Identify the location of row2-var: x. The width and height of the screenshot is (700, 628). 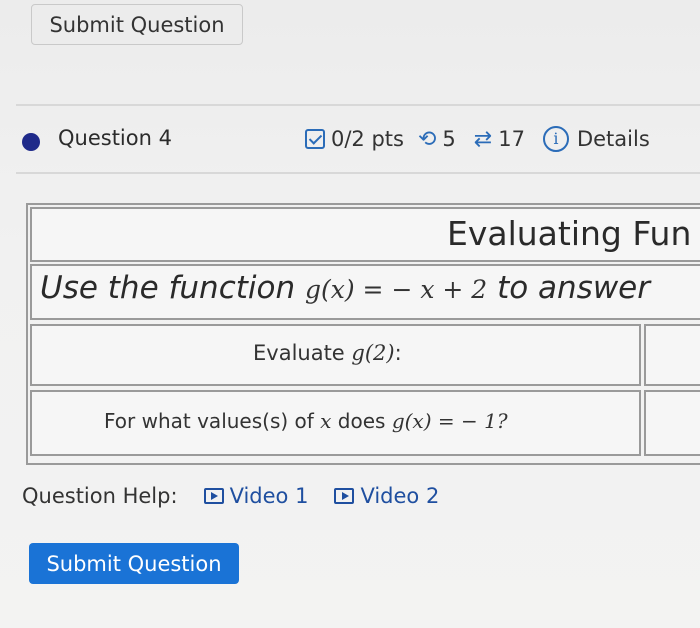
(326, 421).